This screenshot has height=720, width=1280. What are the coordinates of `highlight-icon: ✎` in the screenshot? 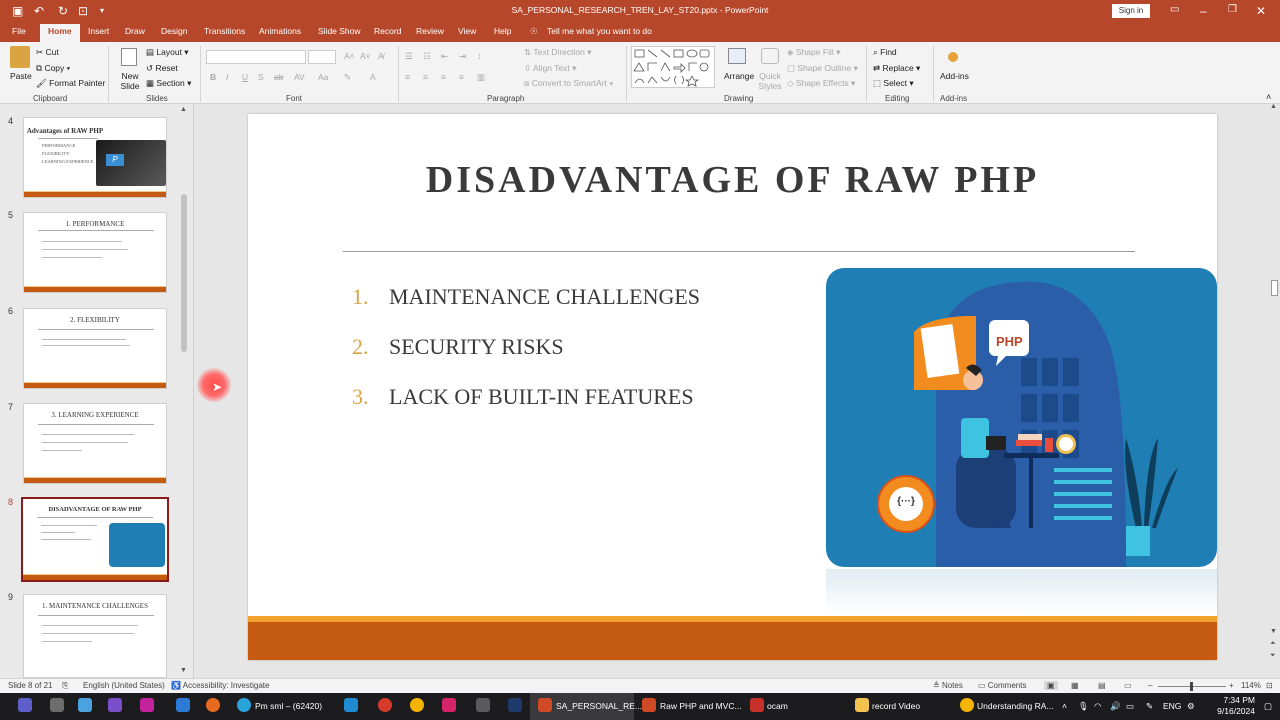 It's located at (347, 77).